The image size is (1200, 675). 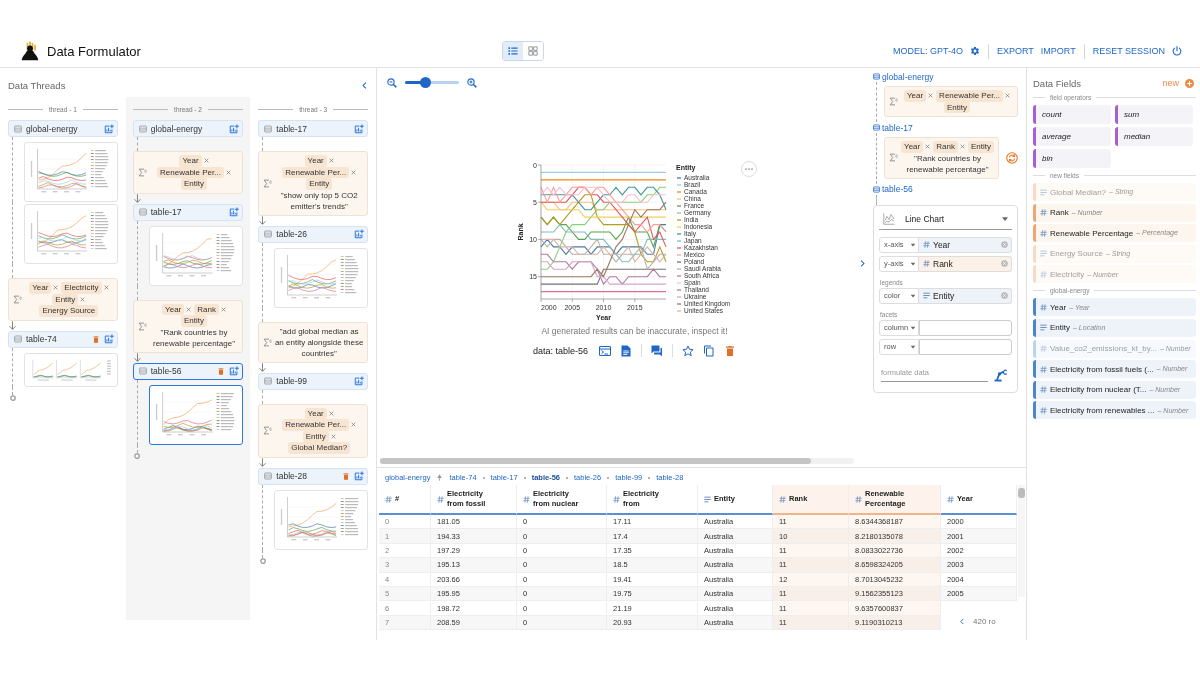 What do you see at coordinates (862, 263) in the screenshot?
I see `chevron-right-icon` at bounding box center [862, 263].